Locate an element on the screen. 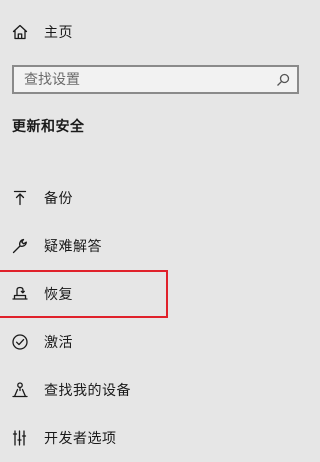 The width and height of the screenshot is (320, 462). sidebar-item-recovery: 恢复 is located at coordinates (84, 294).